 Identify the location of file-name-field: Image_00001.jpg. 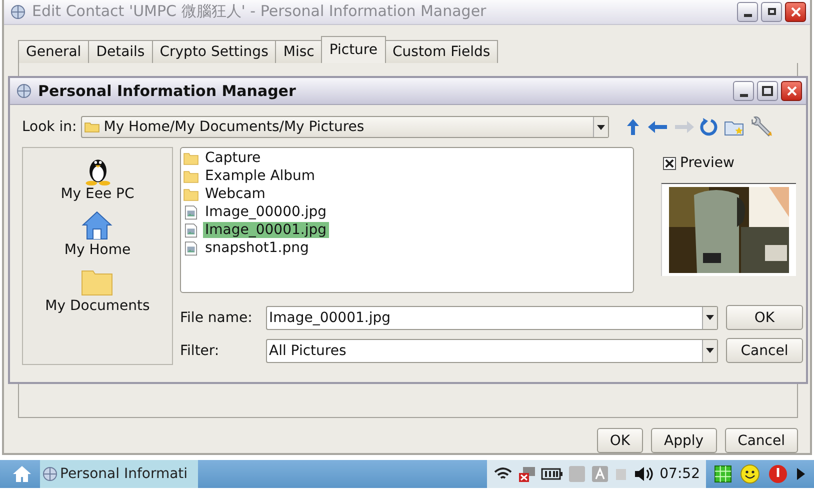
(492, 318).